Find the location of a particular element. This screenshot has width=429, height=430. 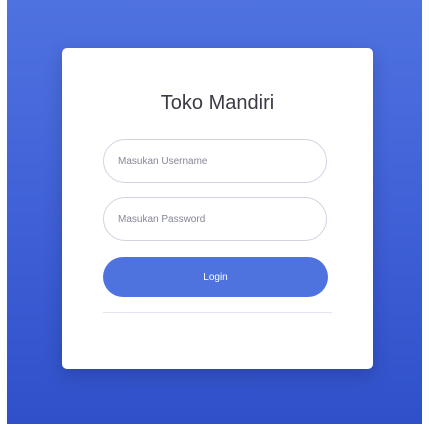

login-button: Login is located at coordinates (215, 277).